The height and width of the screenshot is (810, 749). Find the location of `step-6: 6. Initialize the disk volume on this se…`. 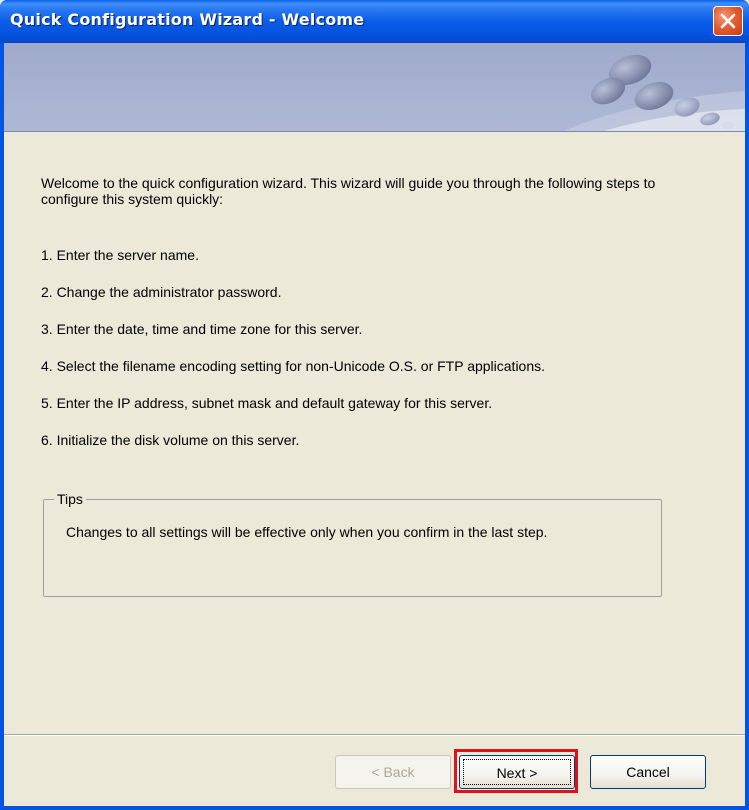

step-6: 6. Initialize the disk volume on this se… is located at coordinates (170, 440).